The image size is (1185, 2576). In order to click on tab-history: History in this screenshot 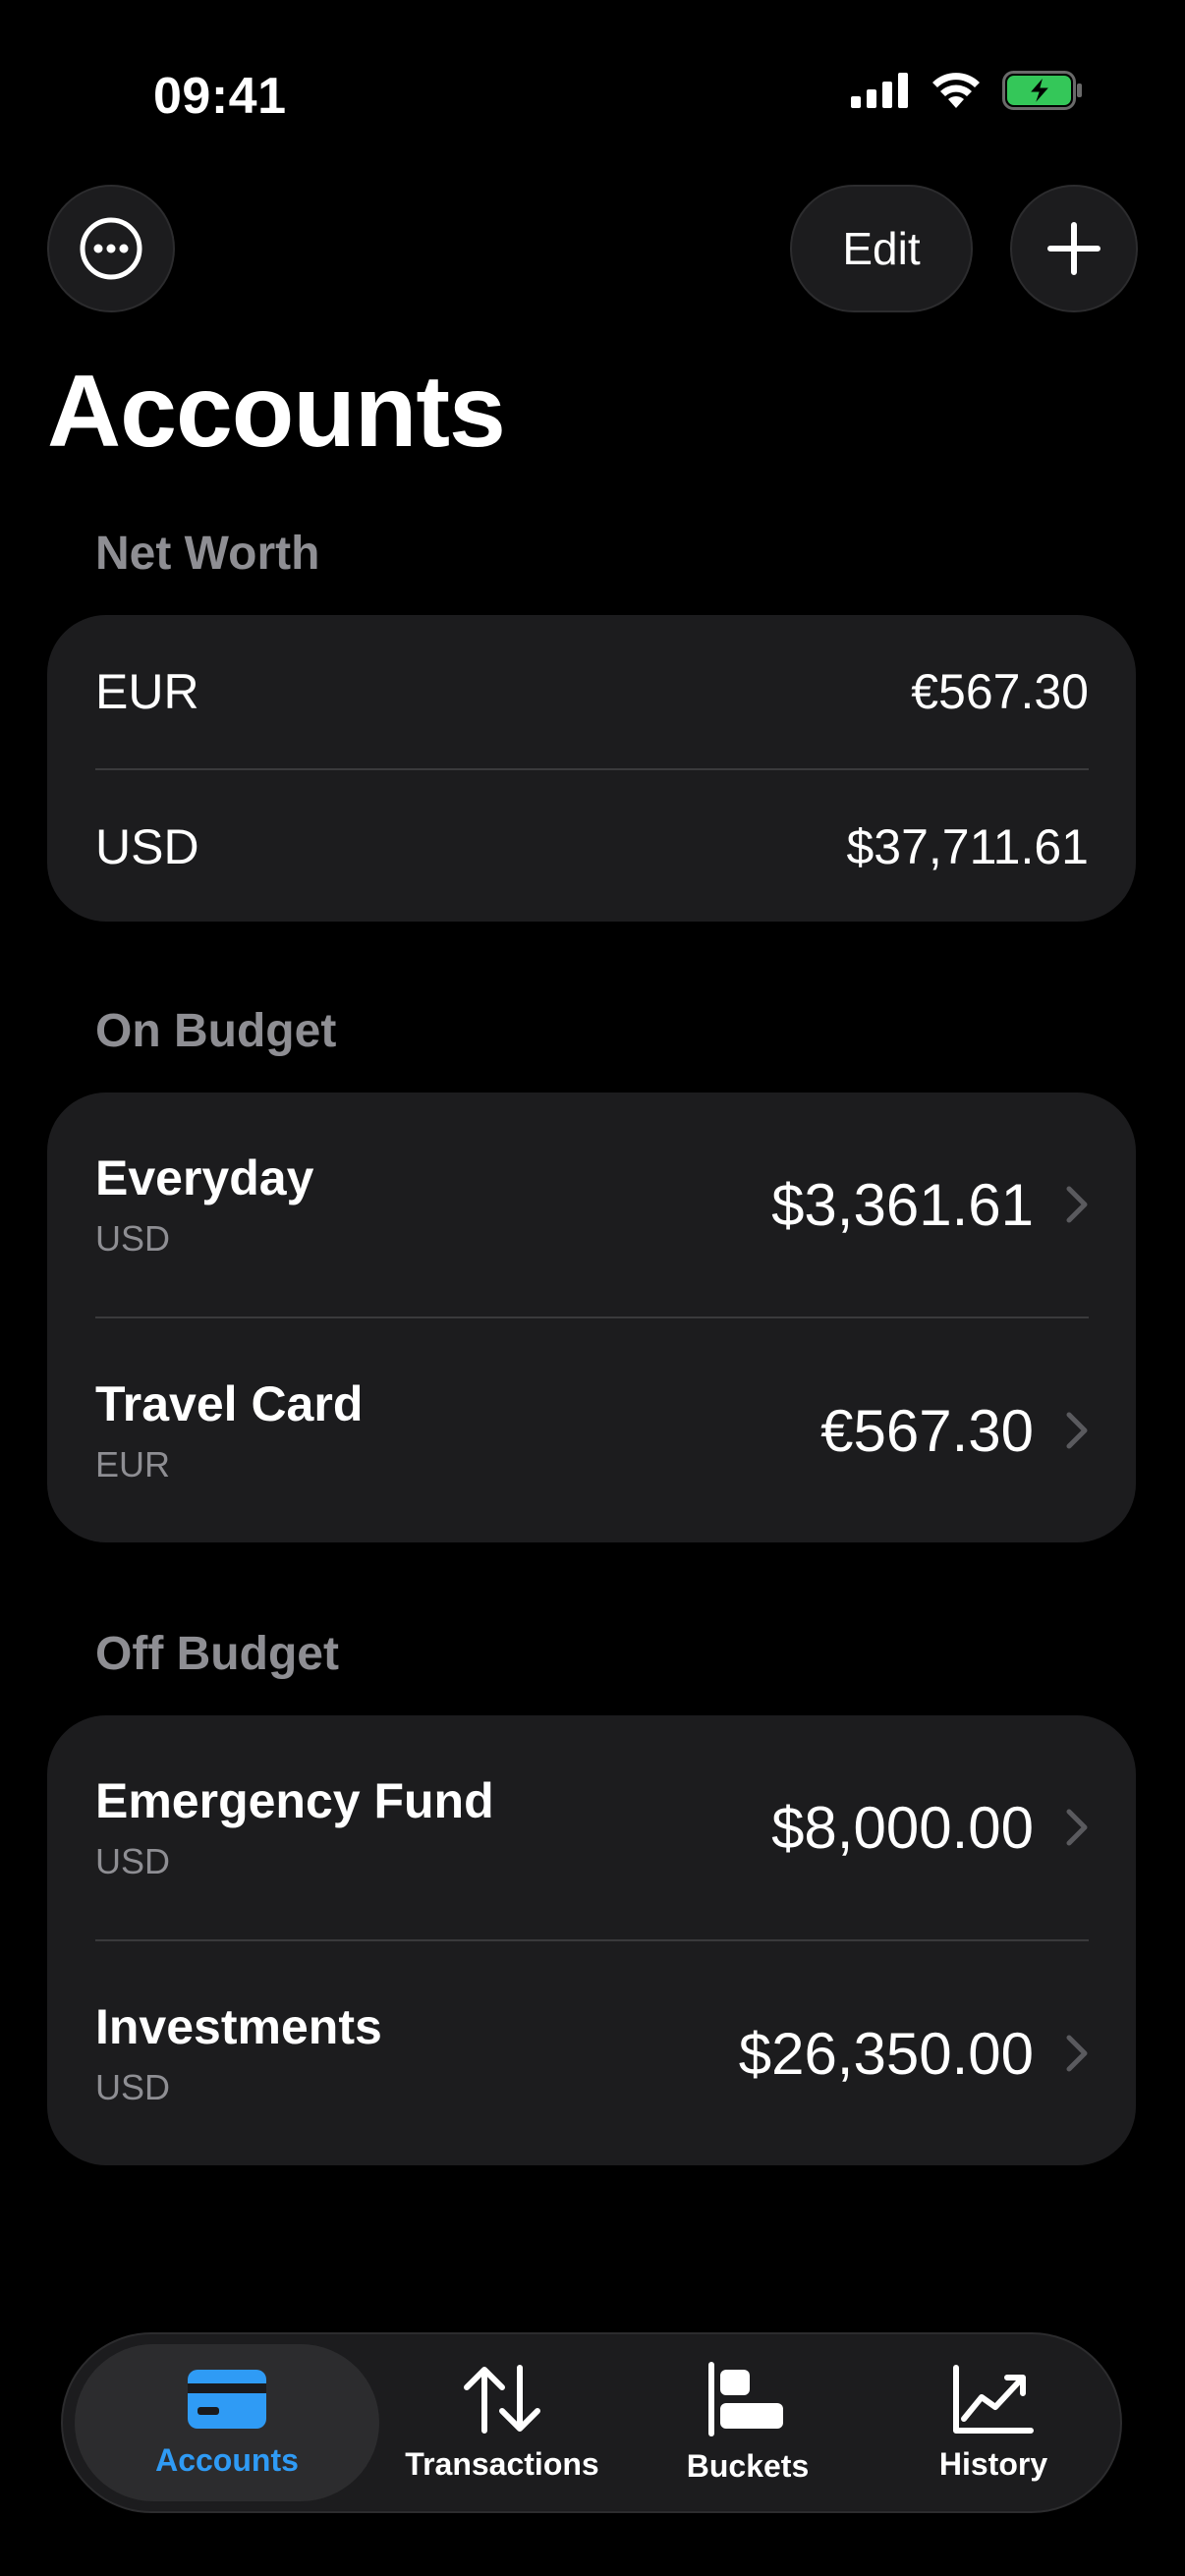, I will do `click(994, 2422)`.